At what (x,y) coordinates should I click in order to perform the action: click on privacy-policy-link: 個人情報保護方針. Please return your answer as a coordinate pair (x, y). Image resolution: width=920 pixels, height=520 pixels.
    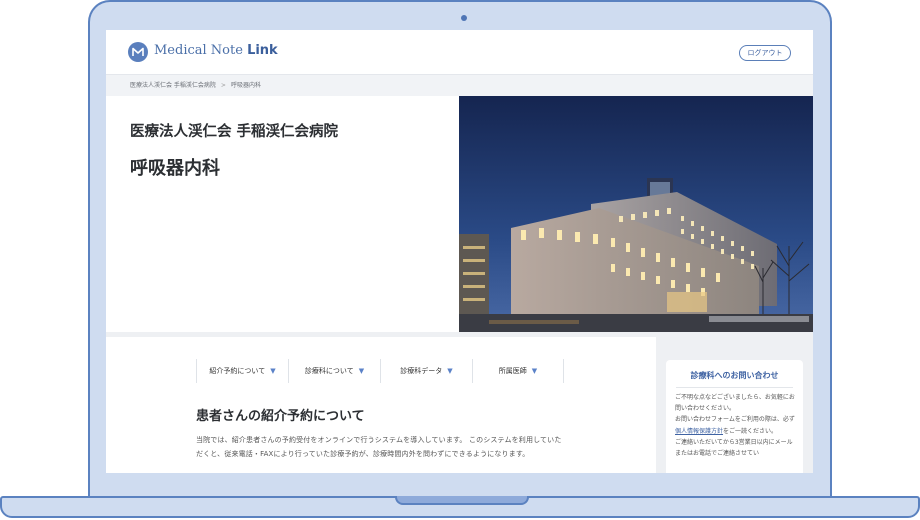
    Looking at the image, I should click on (699, 431).